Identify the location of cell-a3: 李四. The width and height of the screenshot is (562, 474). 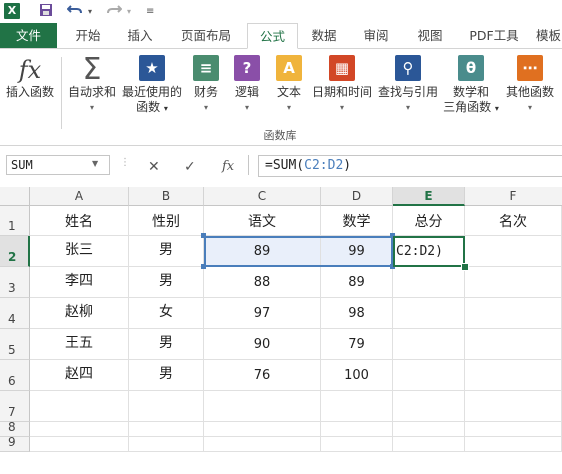
(79, 282).